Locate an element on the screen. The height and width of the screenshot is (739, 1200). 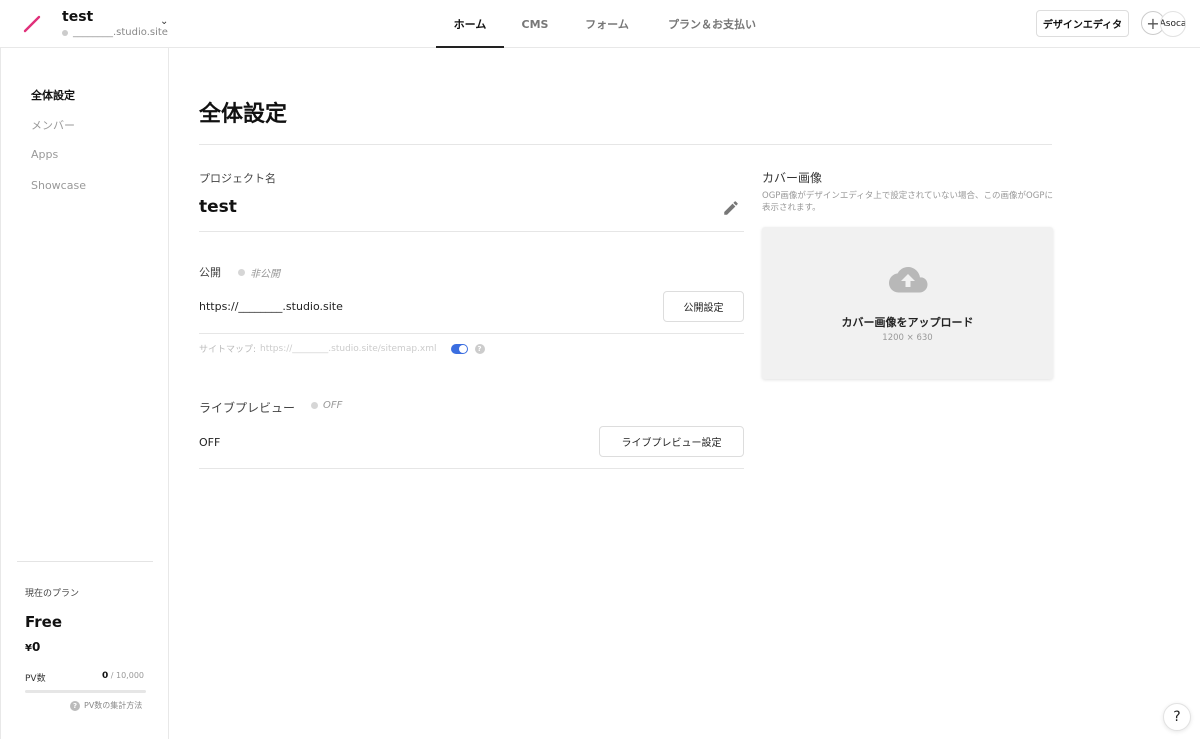
project-url: ________.studio.site is located at coordinates (115, 32).